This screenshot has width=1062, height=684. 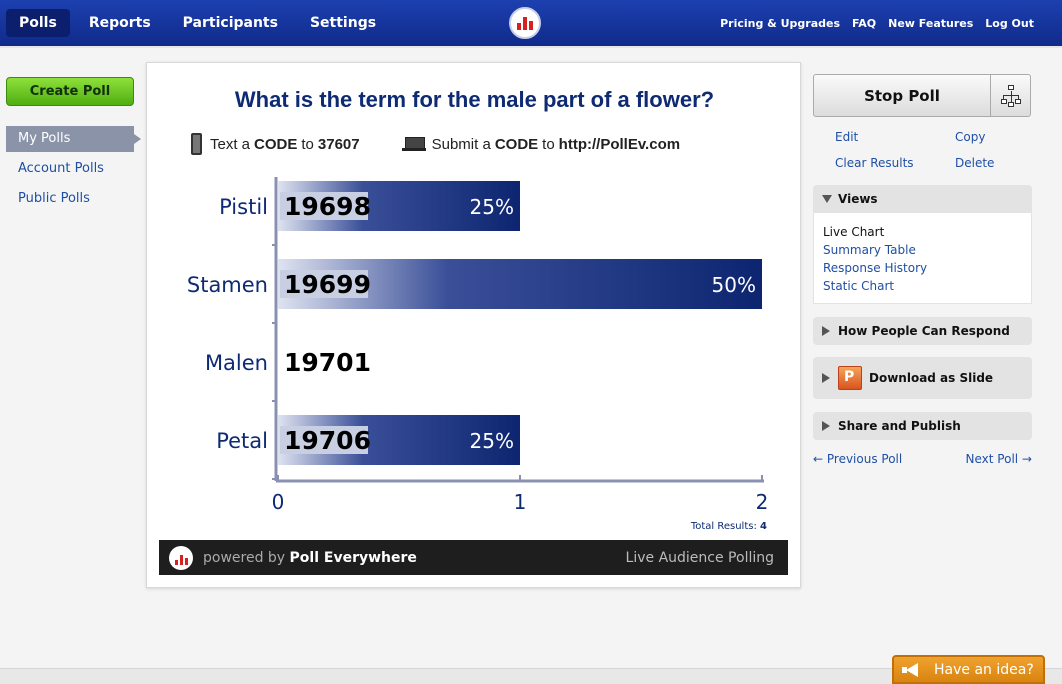 I want to click on how-people-can-respond-header: How People Can Respond, so click(x=922, y=331).